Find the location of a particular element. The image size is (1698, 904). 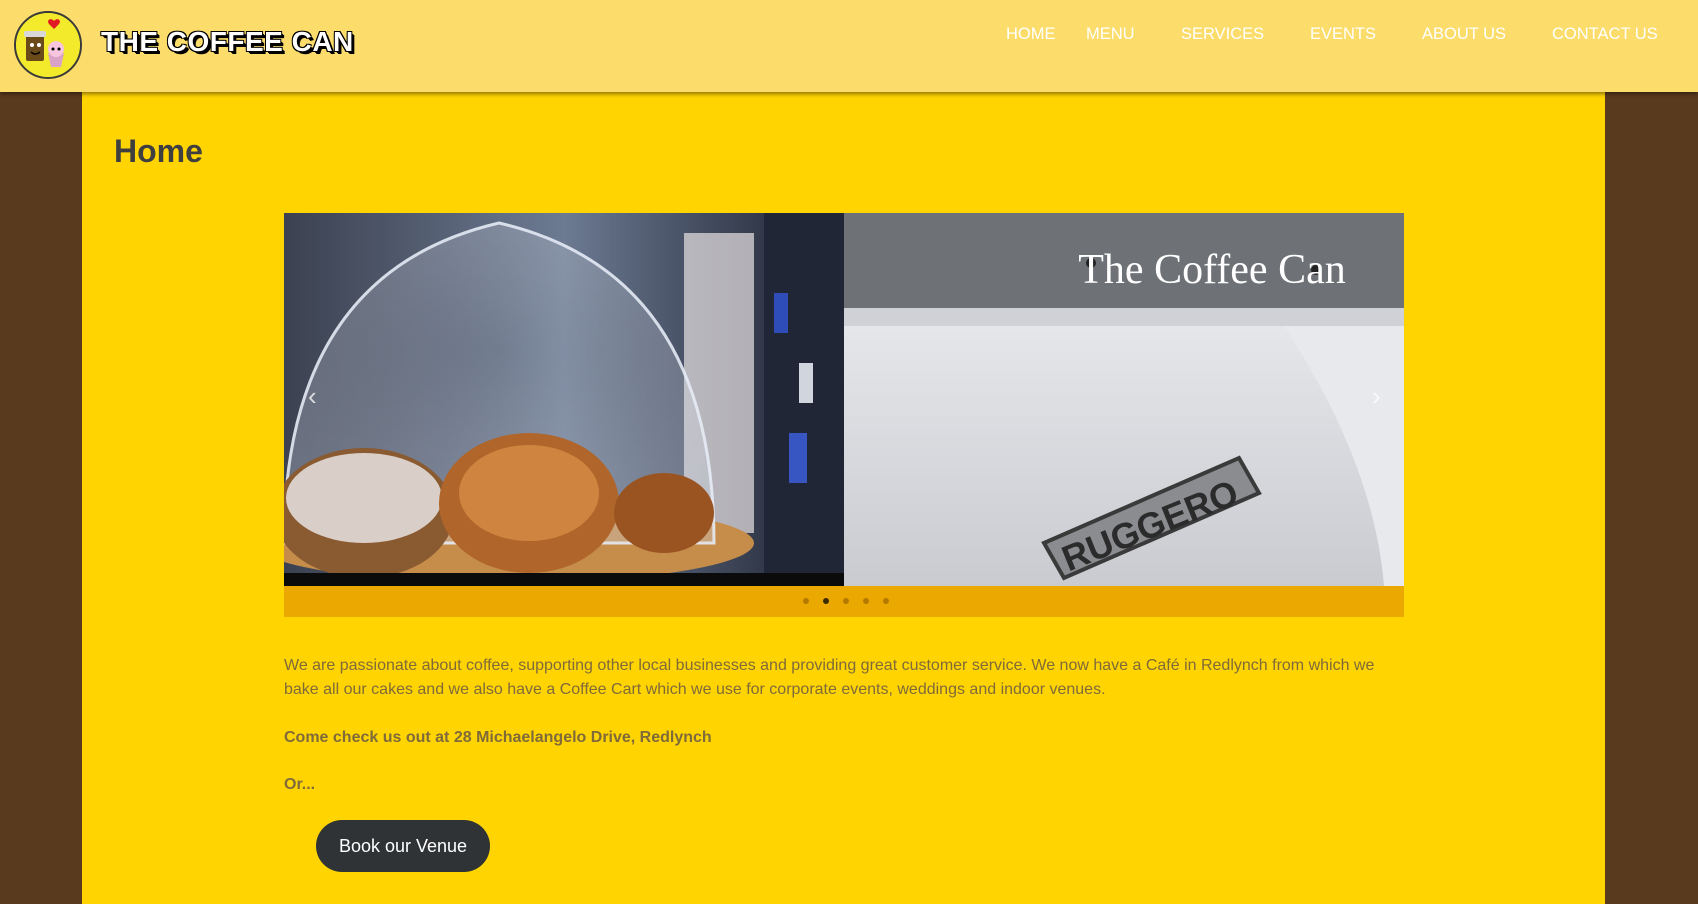

book-venue-button: Book our Venue is located at coordinates (403, 846).